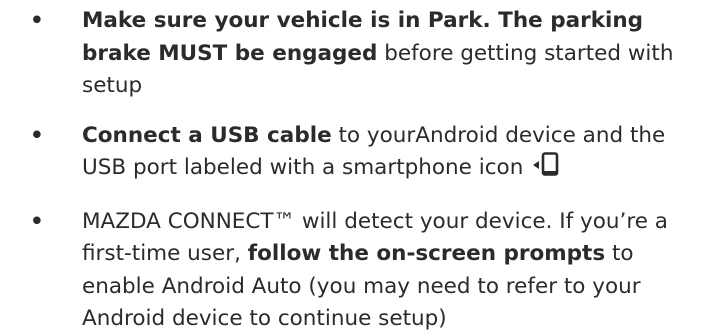 The width and height of the screenshot is (722, 336). I want to click on smartphone-icon, so click(547, 170).